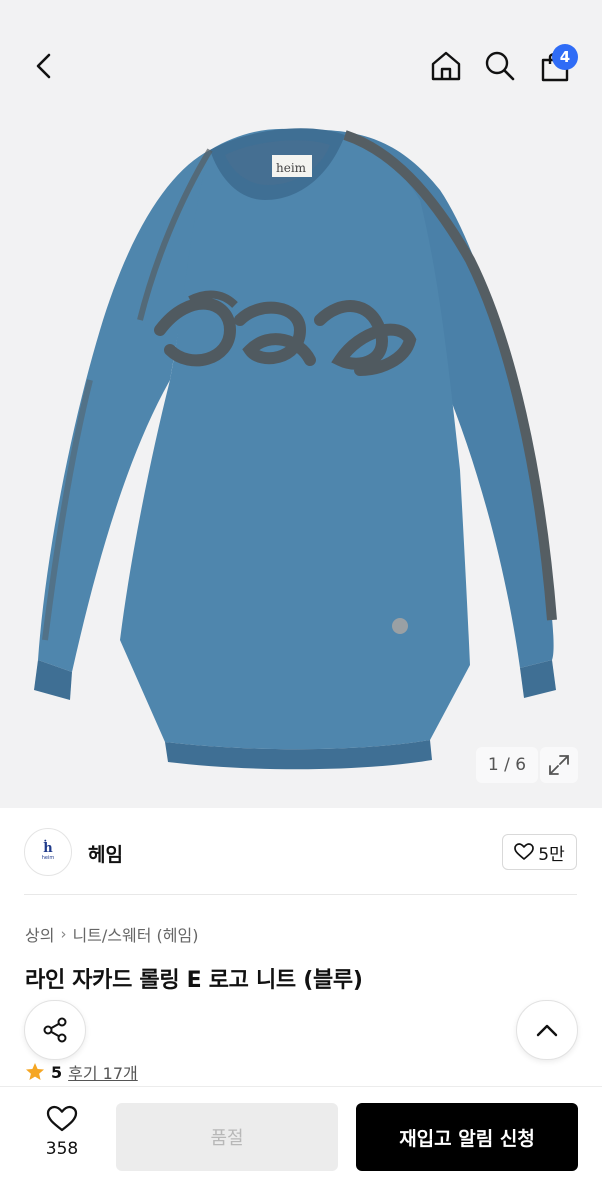 This screenshot has height=1200, width=602. Describe the element at coordinates (291, 168) in the screenshot. I see `svg-text: heim` at that location.